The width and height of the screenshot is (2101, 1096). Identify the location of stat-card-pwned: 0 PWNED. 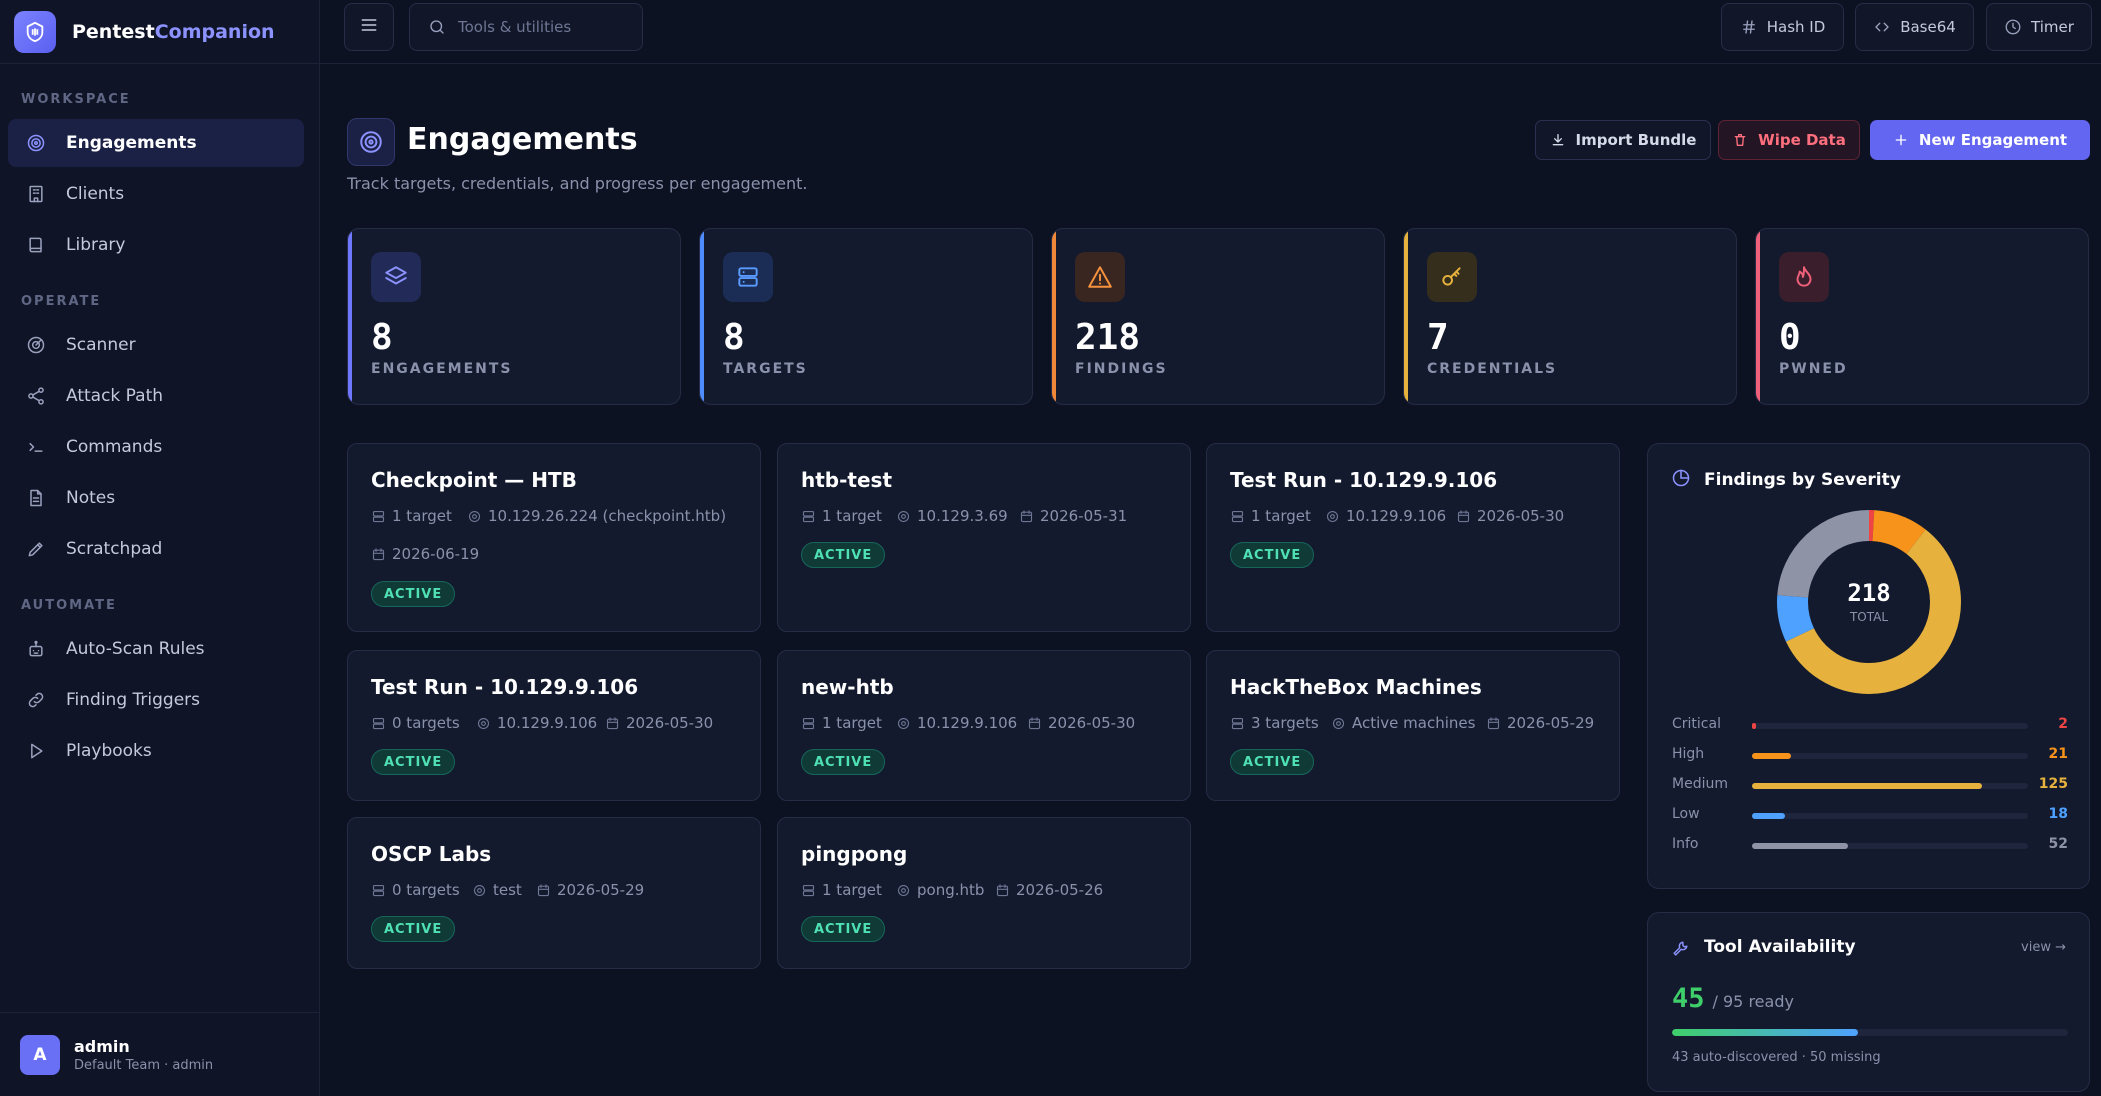
(1922, 316).